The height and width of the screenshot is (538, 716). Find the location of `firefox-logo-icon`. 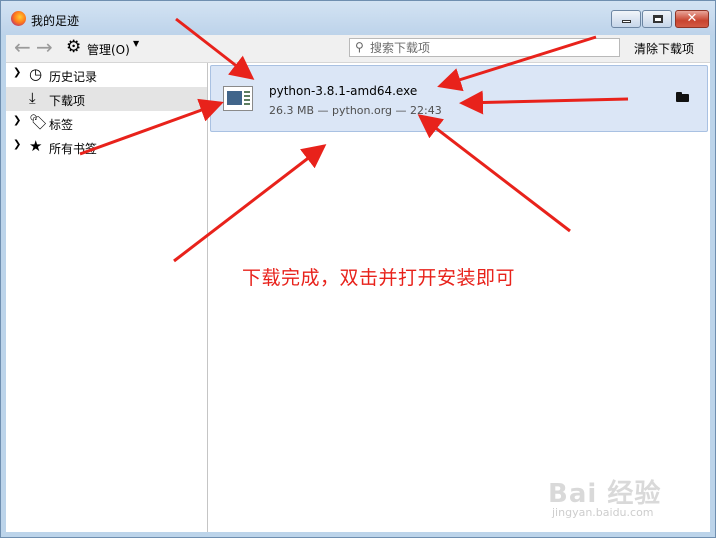

firefox-logo-icon is located at coordinates (18, 18).